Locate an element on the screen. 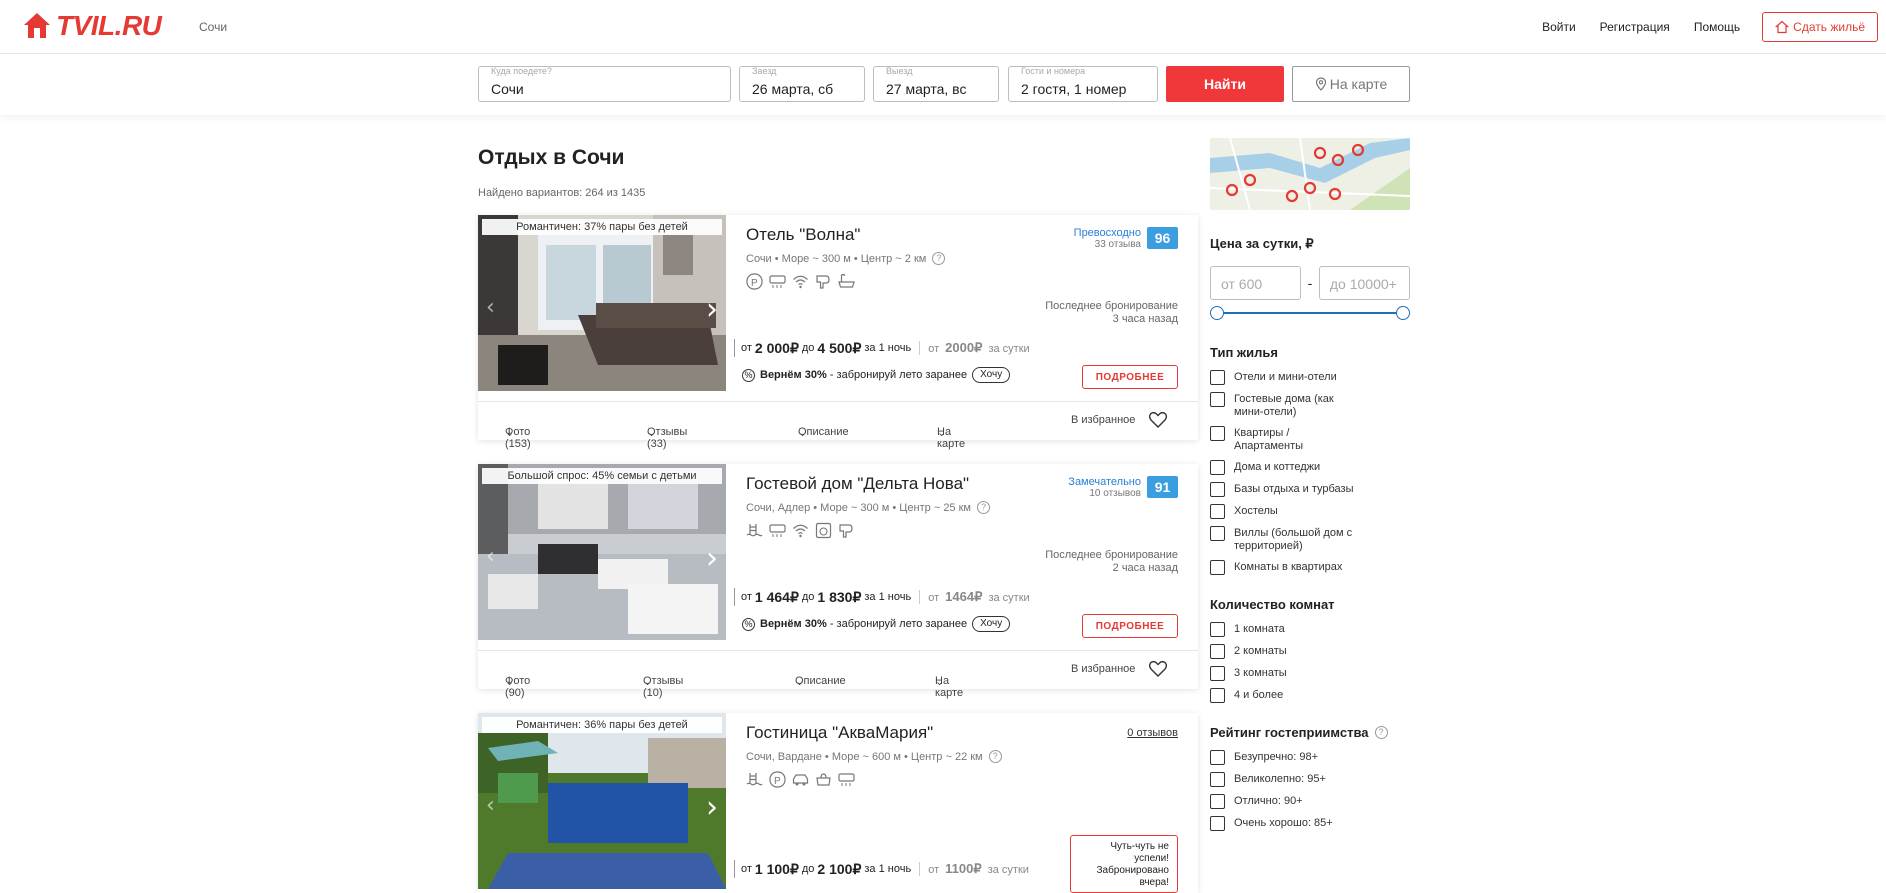  listing-name: Гостевой дом "Дельта Нова" is located at coordinates (857, 484).